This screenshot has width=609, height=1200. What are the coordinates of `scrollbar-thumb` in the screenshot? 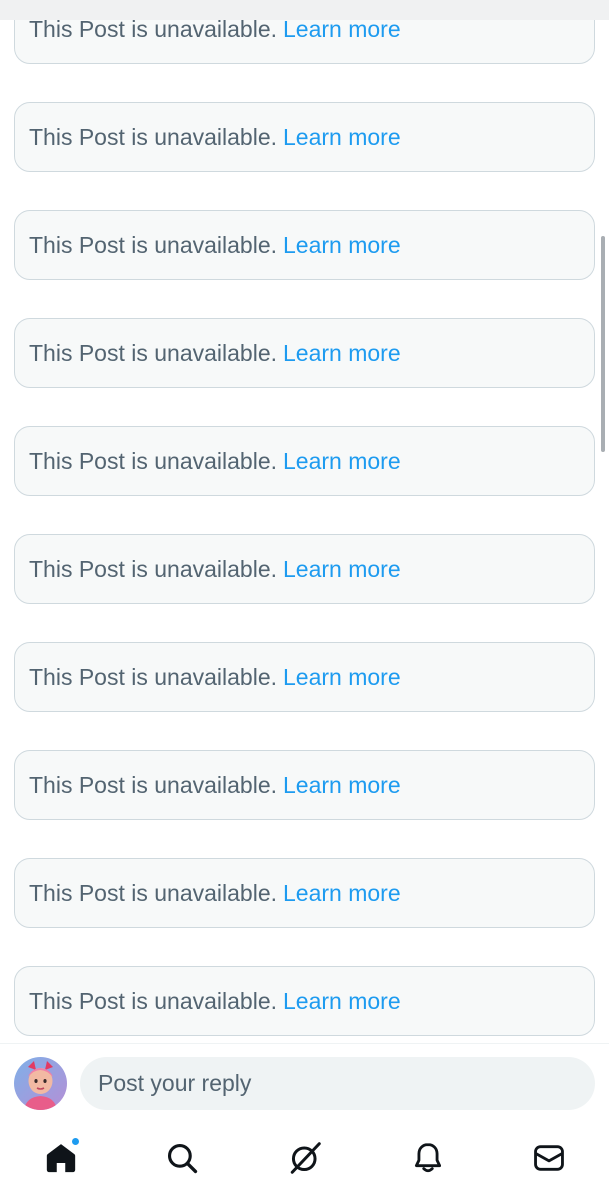 It's located at (603, 344).